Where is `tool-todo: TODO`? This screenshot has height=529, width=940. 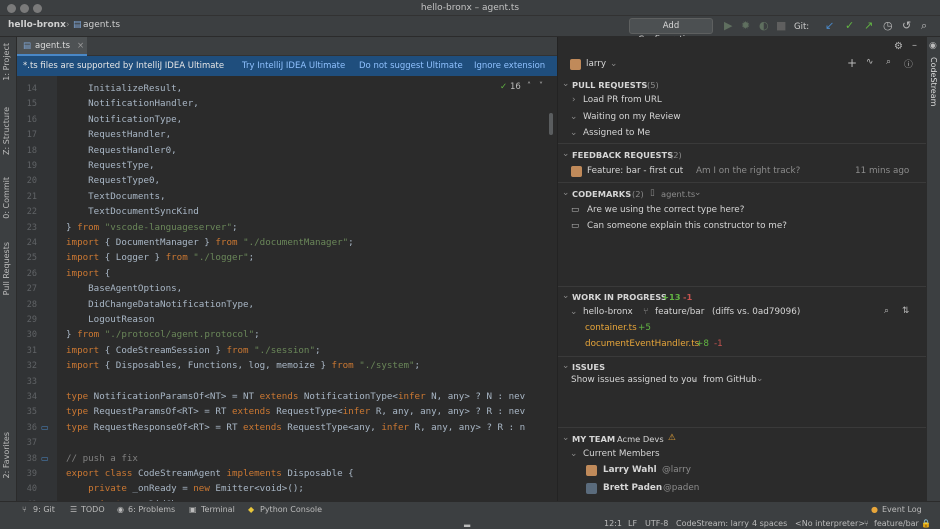
tool-todo: TODO is located at coordinates (93, 509).